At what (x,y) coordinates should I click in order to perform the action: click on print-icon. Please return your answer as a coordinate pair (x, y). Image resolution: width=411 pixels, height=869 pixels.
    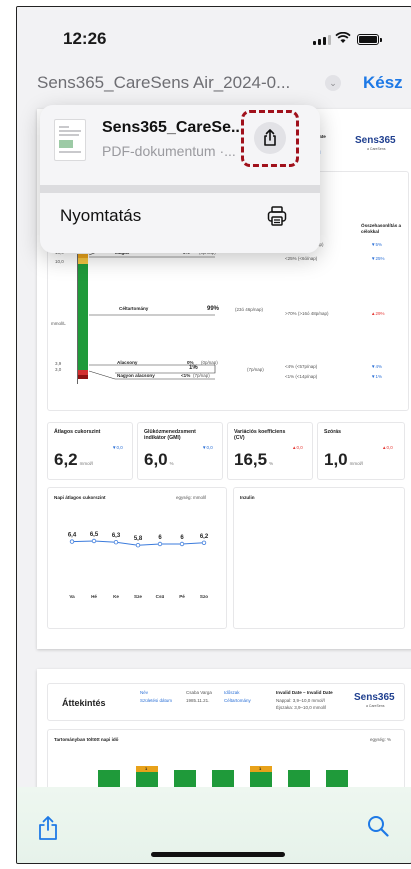
    Looking at the image, I should click on (277, 218).